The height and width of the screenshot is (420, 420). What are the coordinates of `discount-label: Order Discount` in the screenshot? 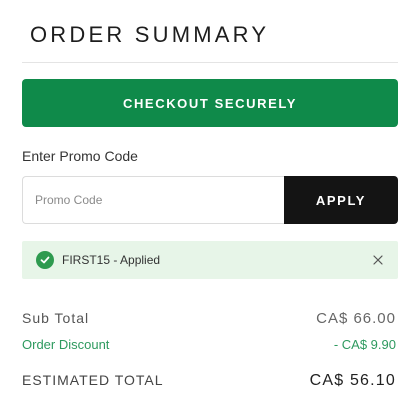 It's located at (66, 344).